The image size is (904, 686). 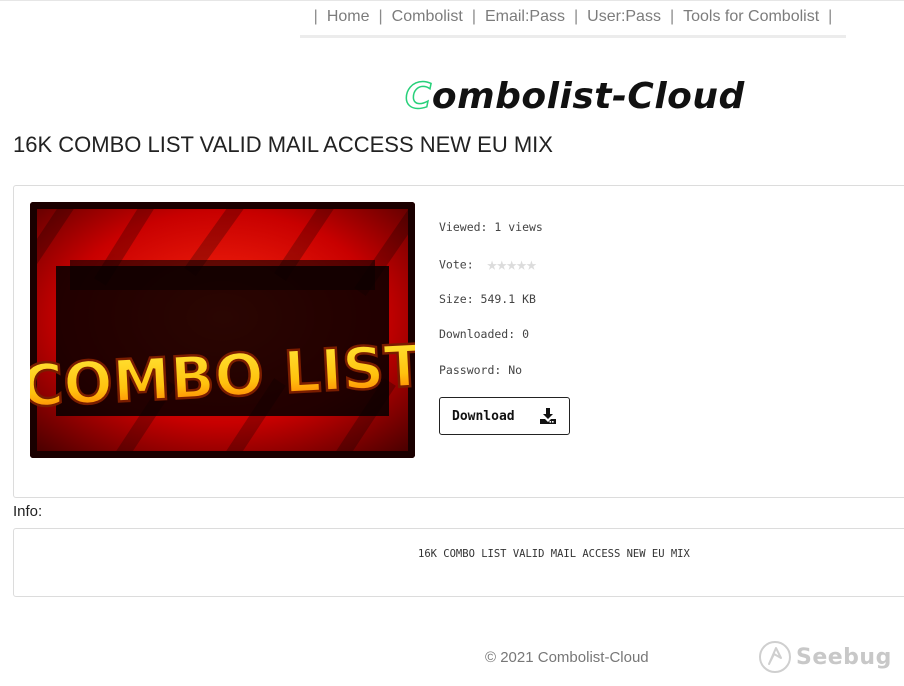 I want to click on nav-email-pass-link: Email:Pass, so click(x=525, y=17).